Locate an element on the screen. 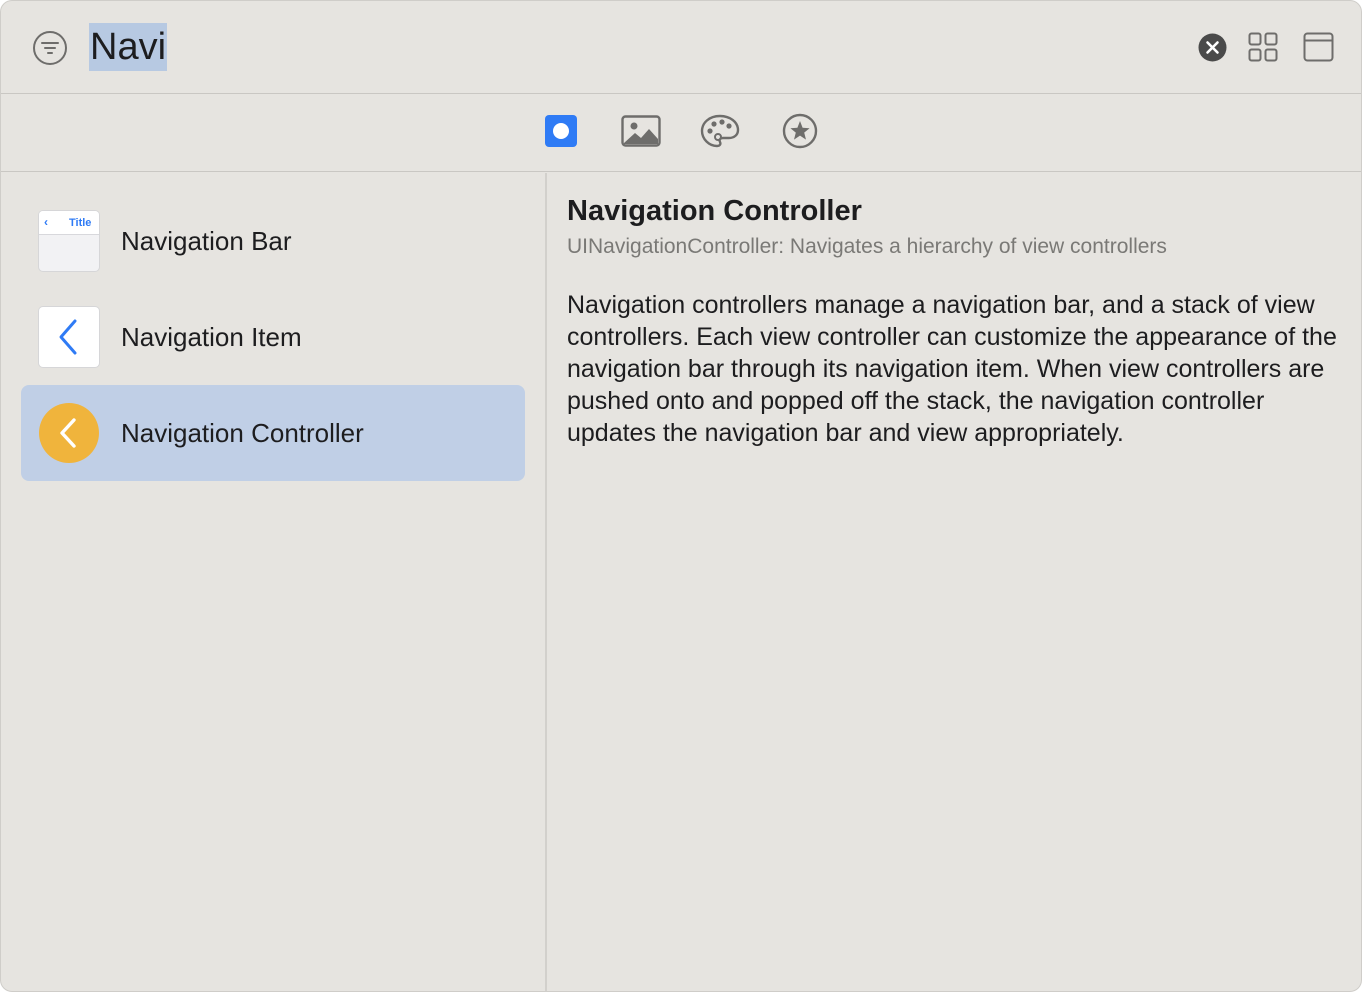 The height and width of the screenshot is (992, 1362). objects-icon is located at coordinates (561, 133).